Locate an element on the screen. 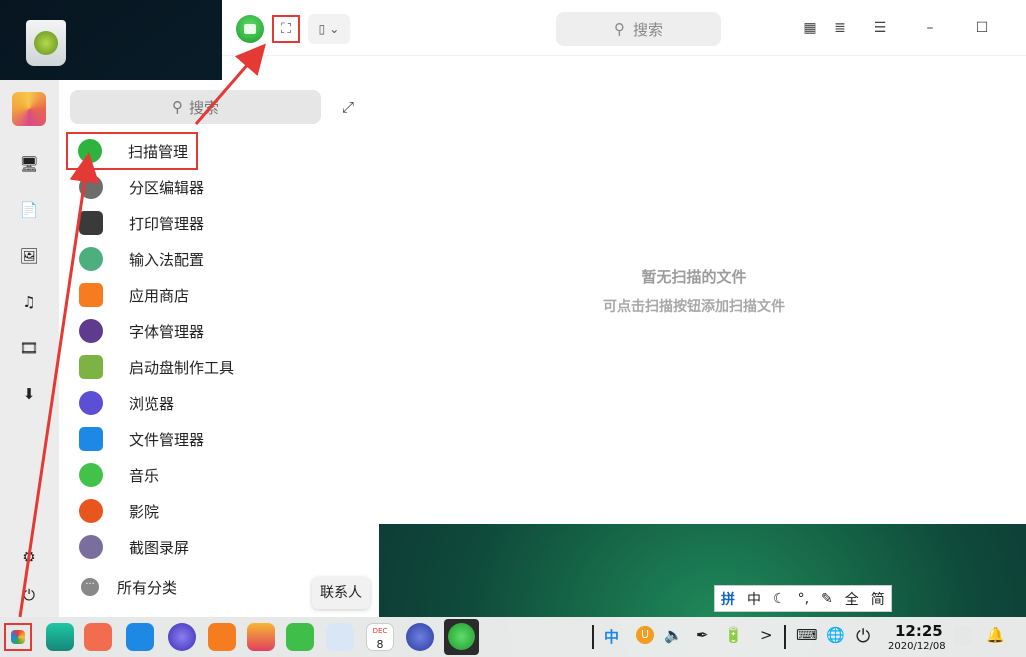 This screenshot has width=1026, height=657. uos-icon: U is located at coordinates (645, 635).